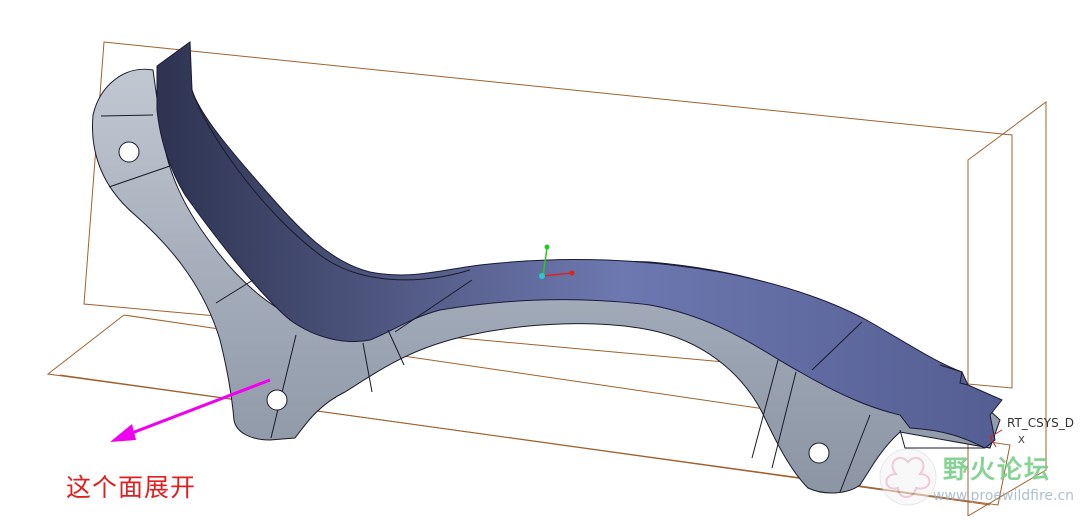 This screenshot has width=1085, height=520. I want to click on annotation-text: 这个面展开, so click(131, 487).